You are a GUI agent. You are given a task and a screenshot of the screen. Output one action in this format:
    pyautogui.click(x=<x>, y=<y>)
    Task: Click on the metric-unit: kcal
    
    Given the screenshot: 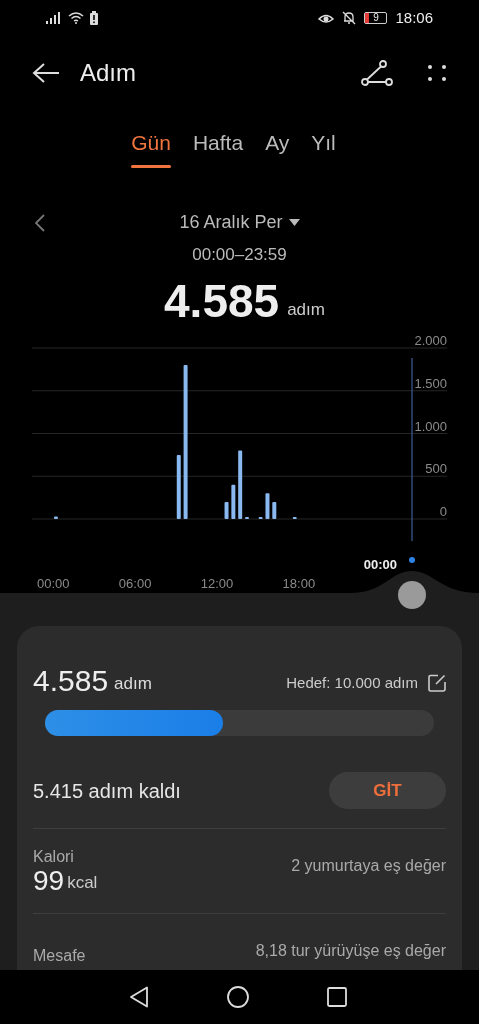 What is the action you would take?
    pyautogui.click(x=82, y=882)
    